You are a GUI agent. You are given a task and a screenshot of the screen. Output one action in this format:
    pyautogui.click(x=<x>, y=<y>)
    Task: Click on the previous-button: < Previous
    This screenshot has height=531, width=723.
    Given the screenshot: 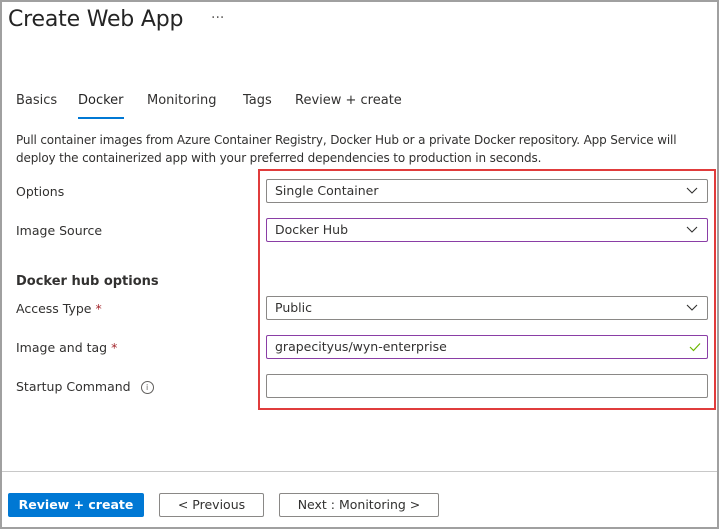 What is the action you would take?
    pyautogui.click(x=211, y=505)
    